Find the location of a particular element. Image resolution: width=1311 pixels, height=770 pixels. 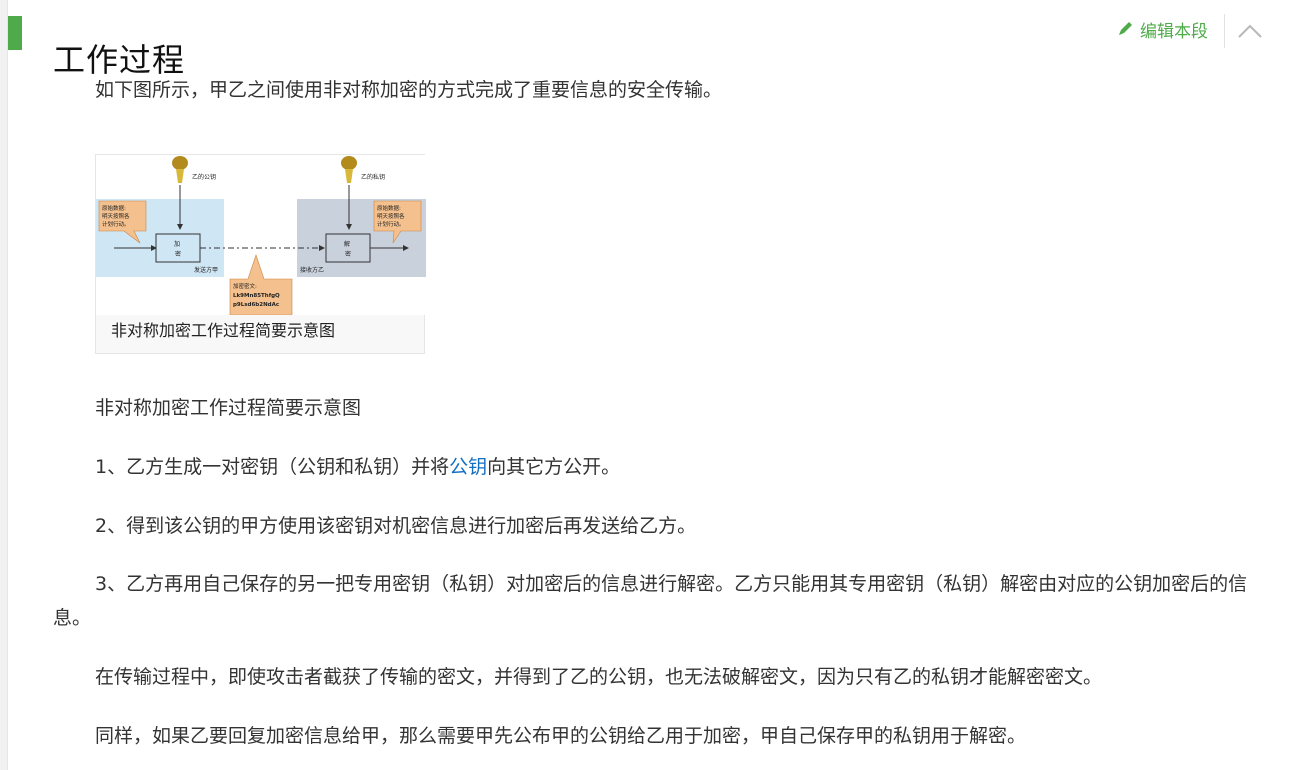

pencil-icon is located at coordinates (1126, 31).